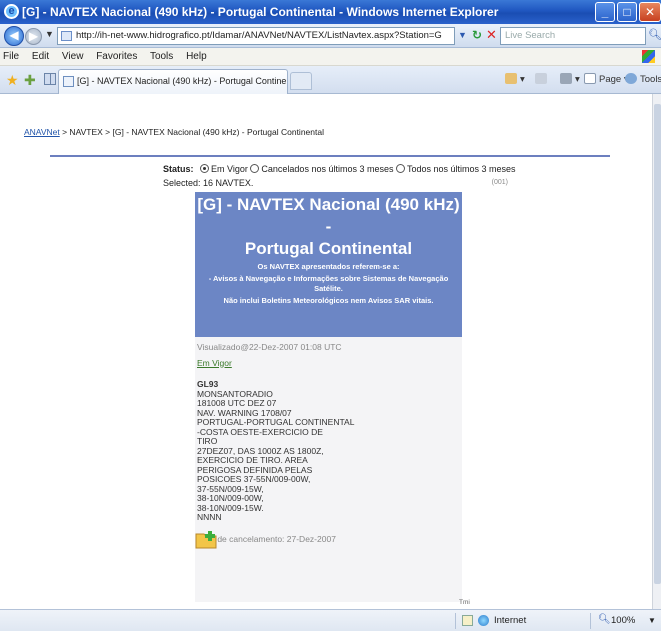  Describe the element at coordinates (566, 78) in the screenshot. I see `print-icon` at that location.